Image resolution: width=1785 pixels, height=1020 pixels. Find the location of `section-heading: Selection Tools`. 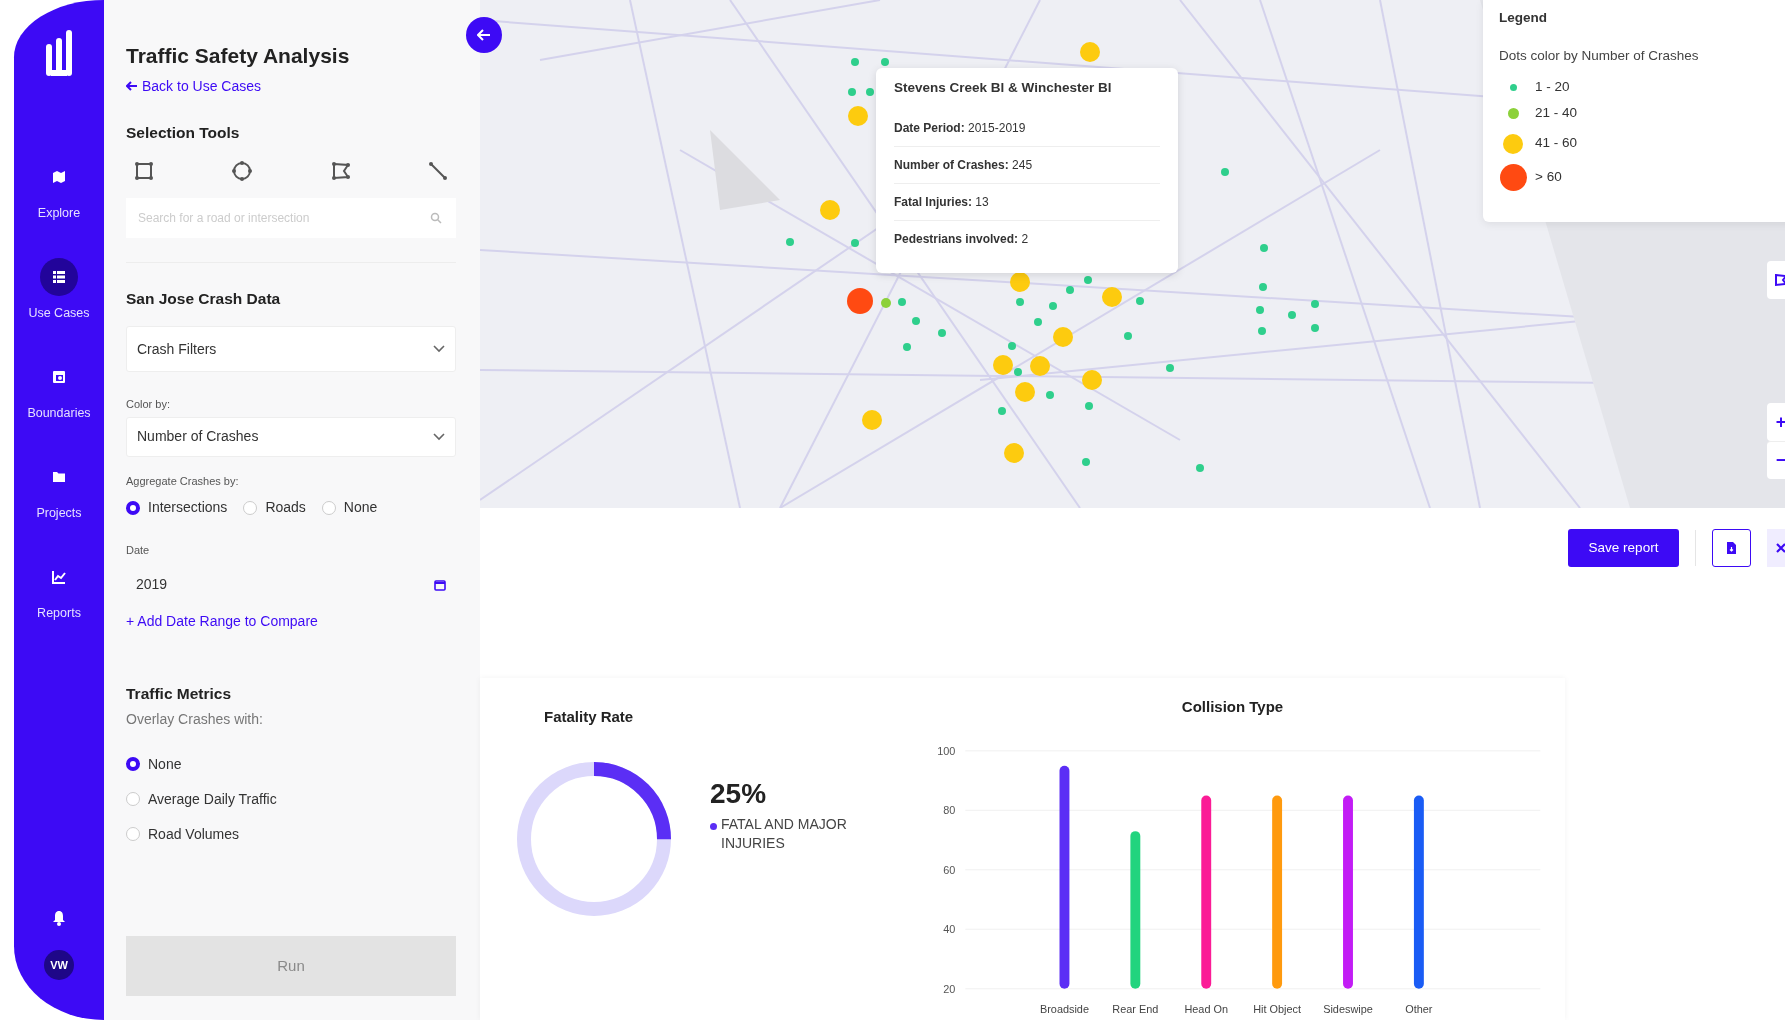

section-heading: Selection Tools is located at coordinates (183, 132).